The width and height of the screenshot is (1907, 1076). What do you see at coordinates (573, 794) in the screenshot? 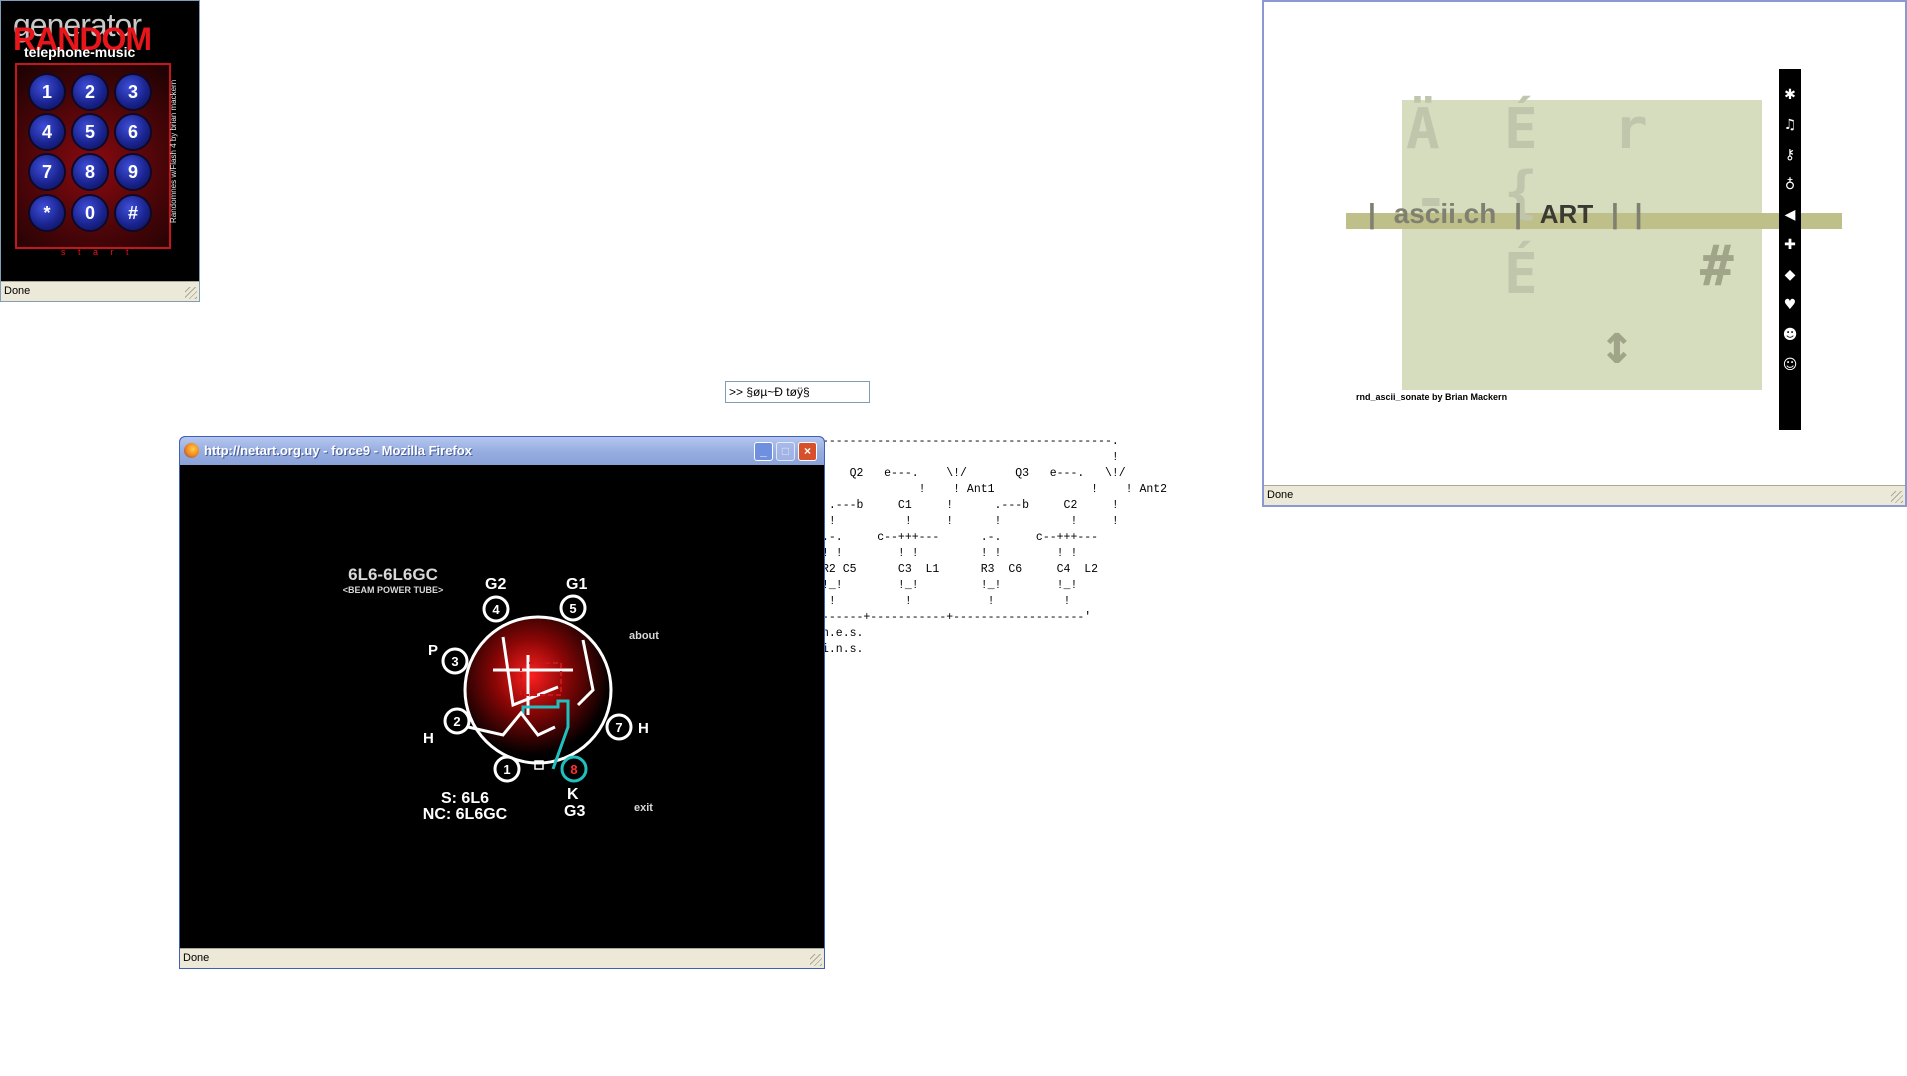
I see `pin-8-label: K` at bounding box center [573, 794].